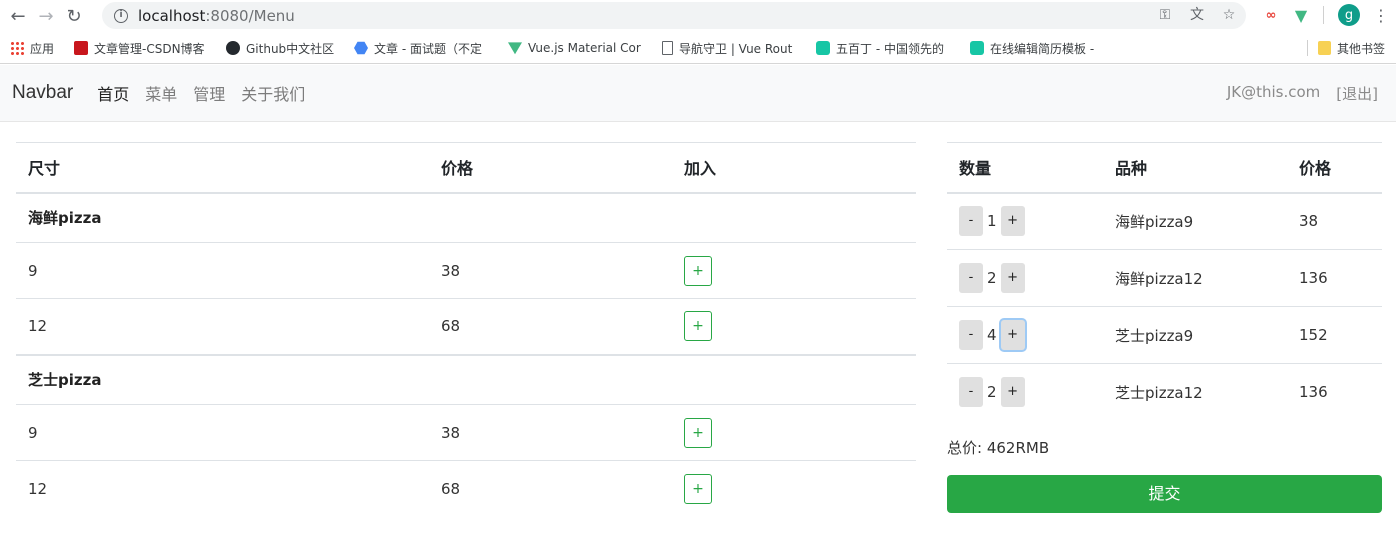  Describe the element at coordinates (421, 48) in the screenshot. I see `bookmark-interview: 文章 - 面试题（不定` at that location.